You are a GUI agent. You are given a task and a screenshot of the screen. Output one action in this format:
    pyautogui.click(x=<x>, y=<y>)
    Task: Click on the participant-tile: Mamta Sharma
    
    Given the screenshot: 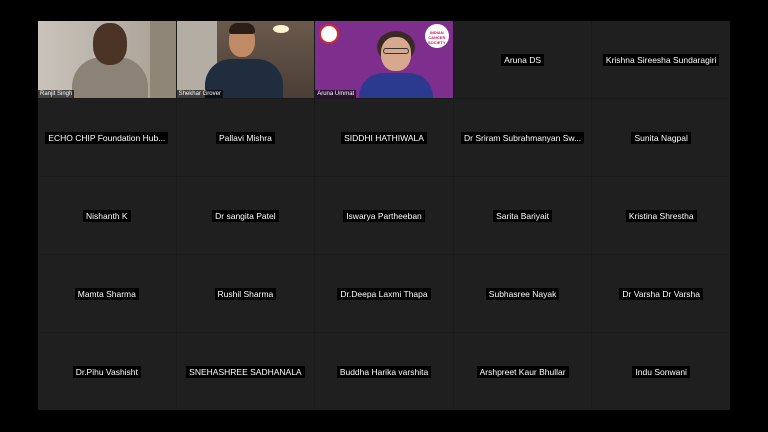 What is the action you would take?
    pyautogui.click(x=107, y=293)
    